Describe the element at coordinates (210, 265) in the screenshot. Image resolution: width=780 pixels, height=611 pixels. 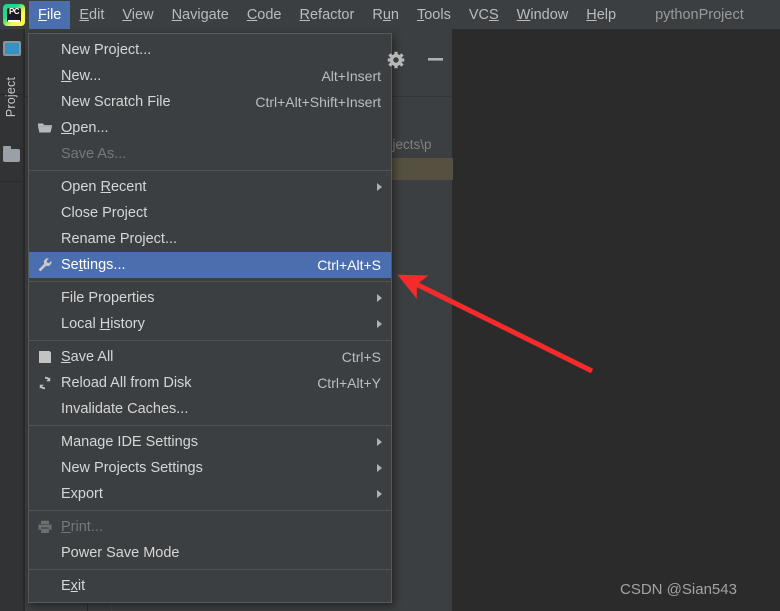
I see `menu-item-settings: Settings... Ctrl+Alt+S` at that location.